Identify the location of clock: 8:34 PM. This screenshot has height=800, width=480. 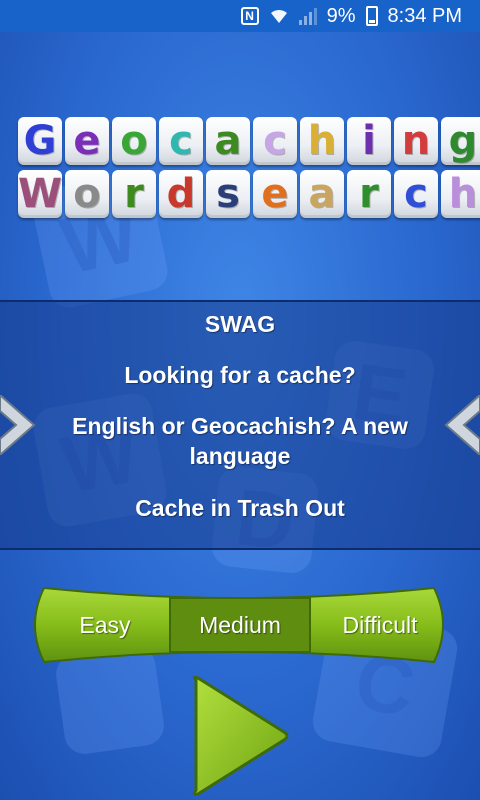
(424, 15).